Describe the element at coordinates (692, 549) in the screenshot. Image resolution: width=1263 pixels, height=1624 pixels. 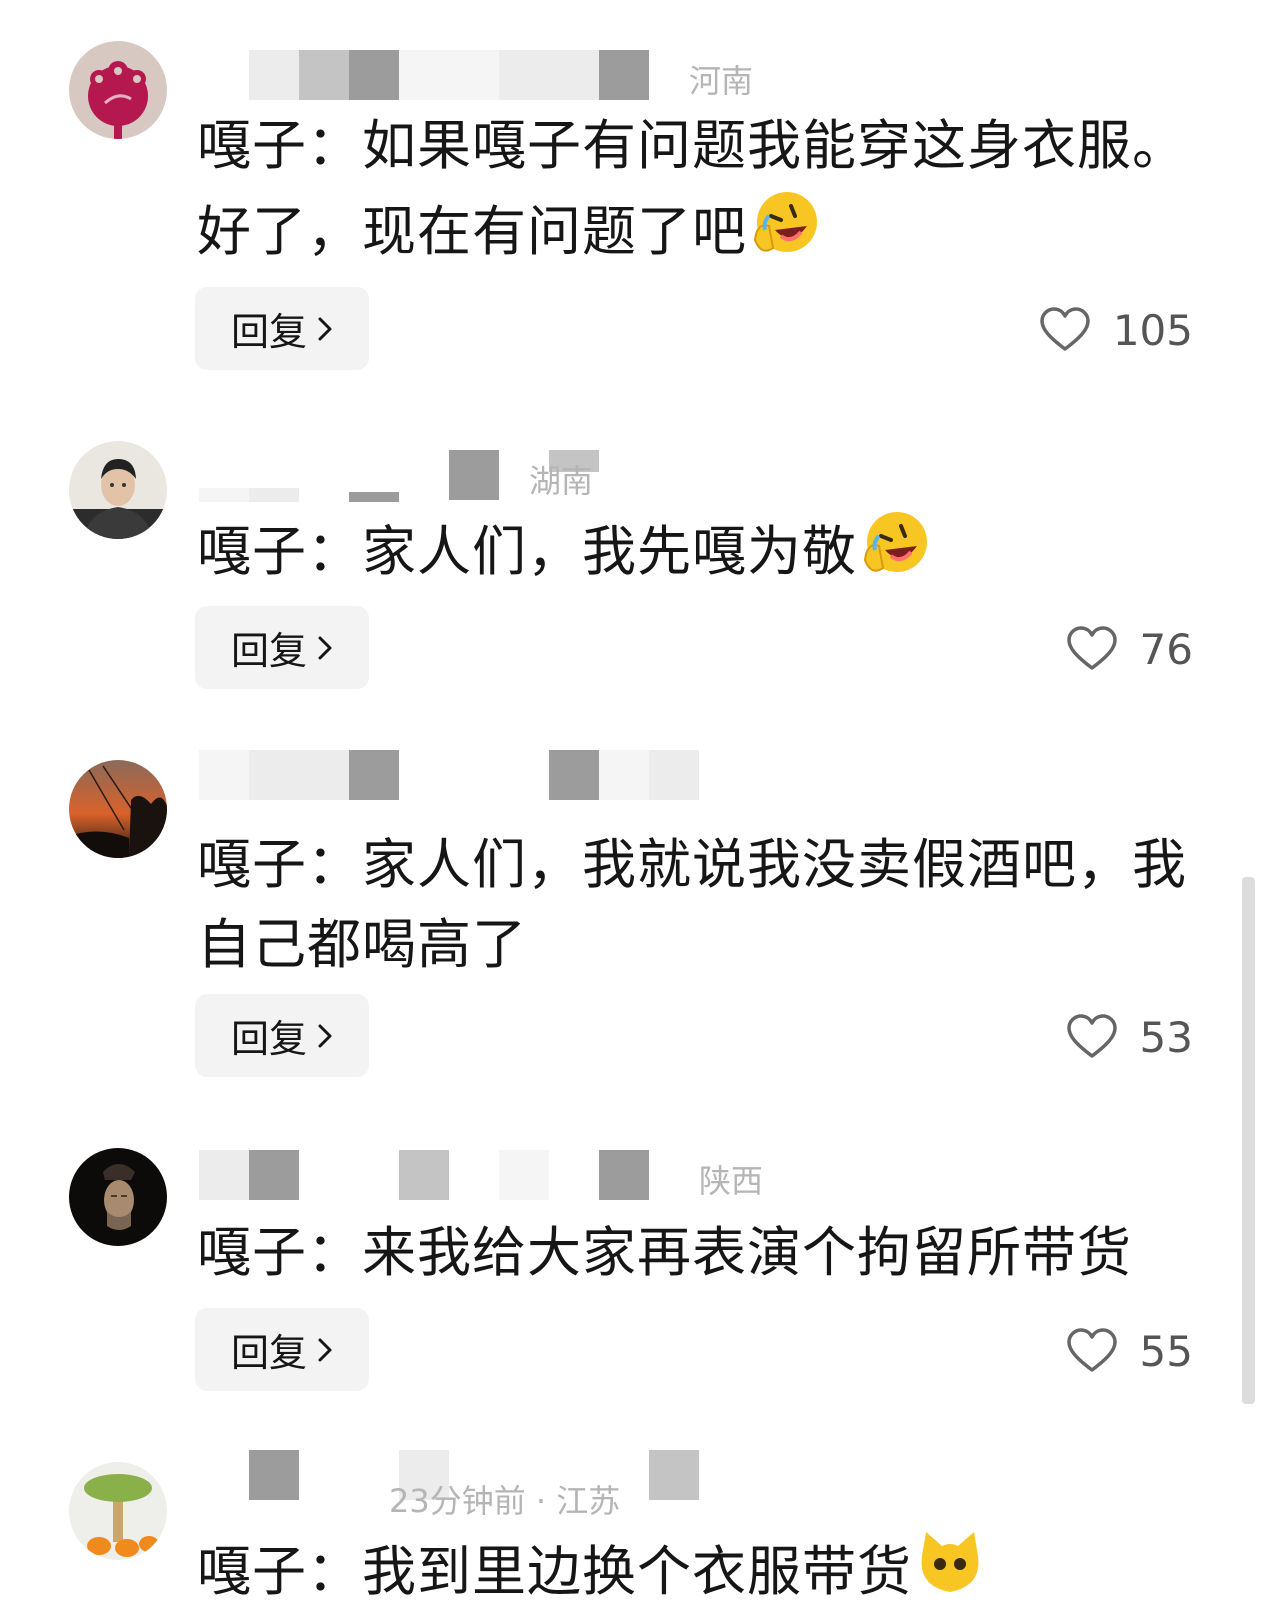
I see `comment-text: 嘎子：家人们，我先嘎为敬` at that location.